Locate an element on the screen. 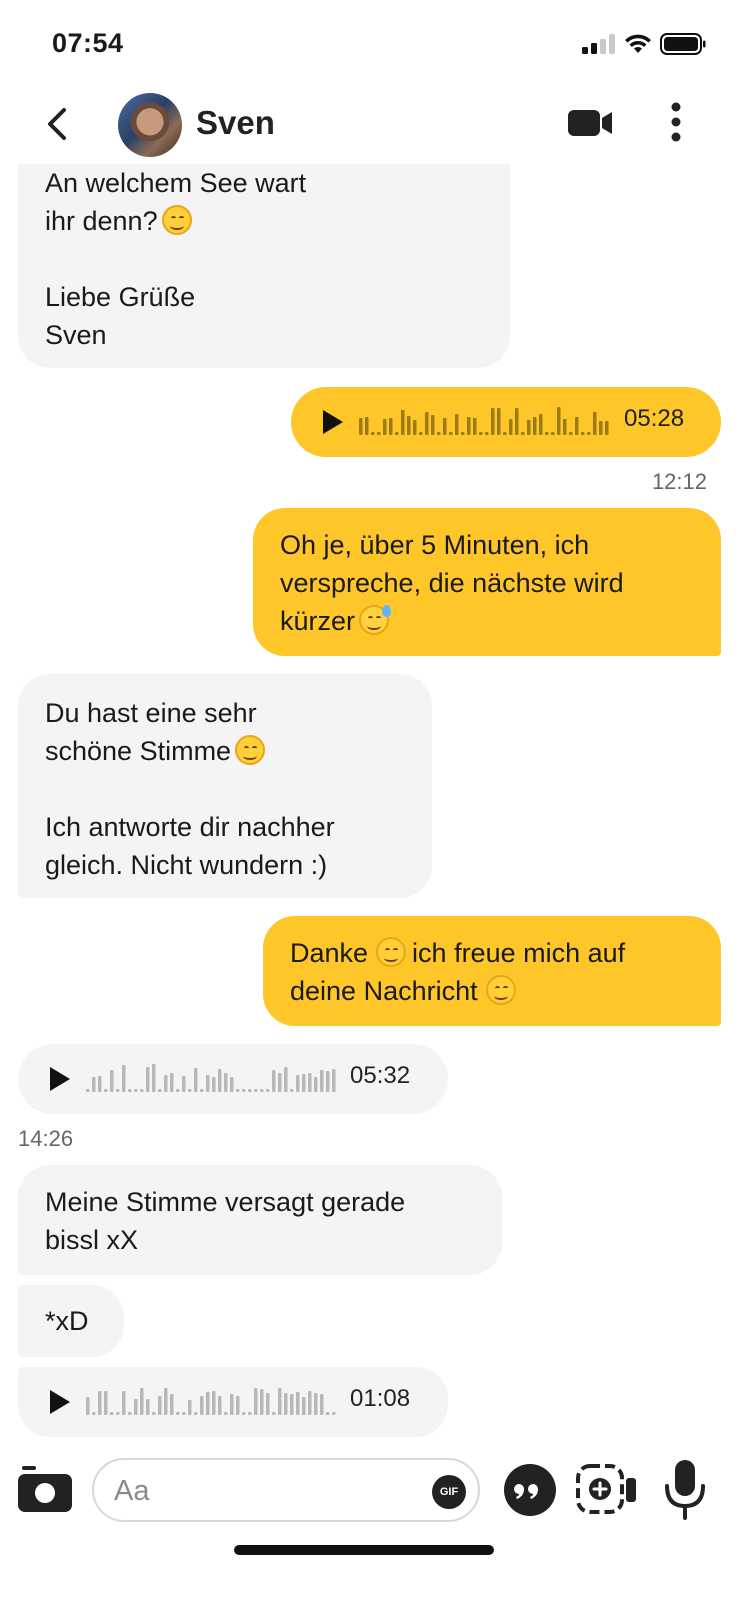  incoming-message: *xD is located at coordinates (71, 1321).